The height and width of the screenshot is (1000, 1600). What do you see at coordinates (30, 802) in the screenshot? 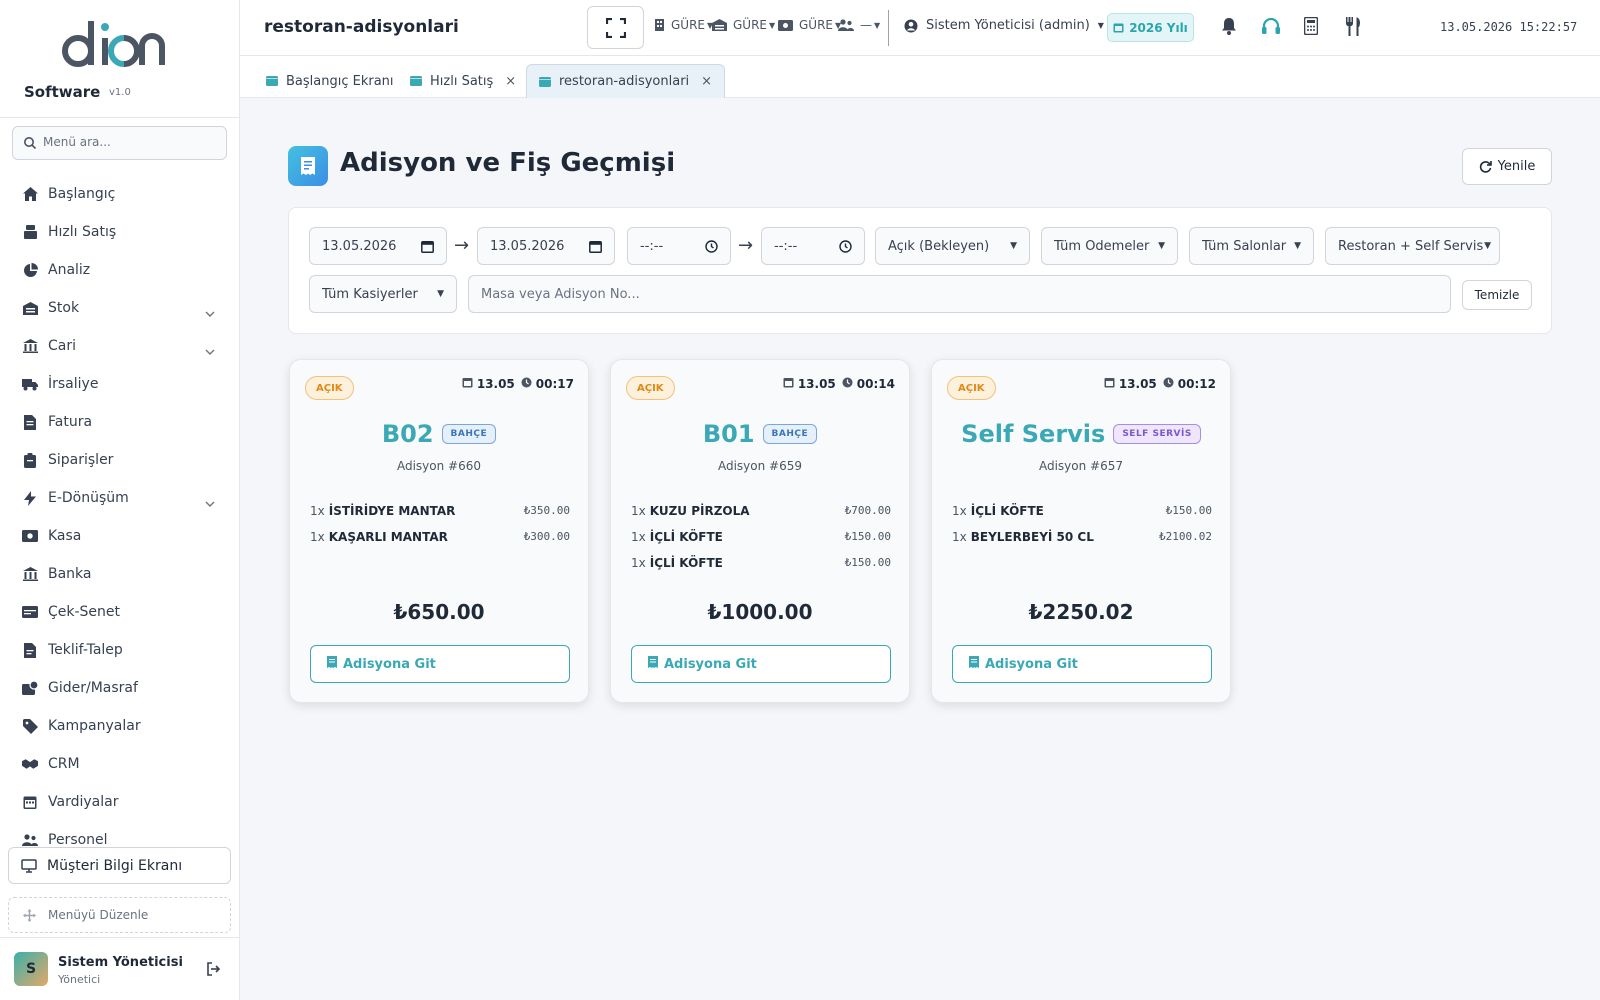
I see `calendar-icon` at bounding box center [30, 802].